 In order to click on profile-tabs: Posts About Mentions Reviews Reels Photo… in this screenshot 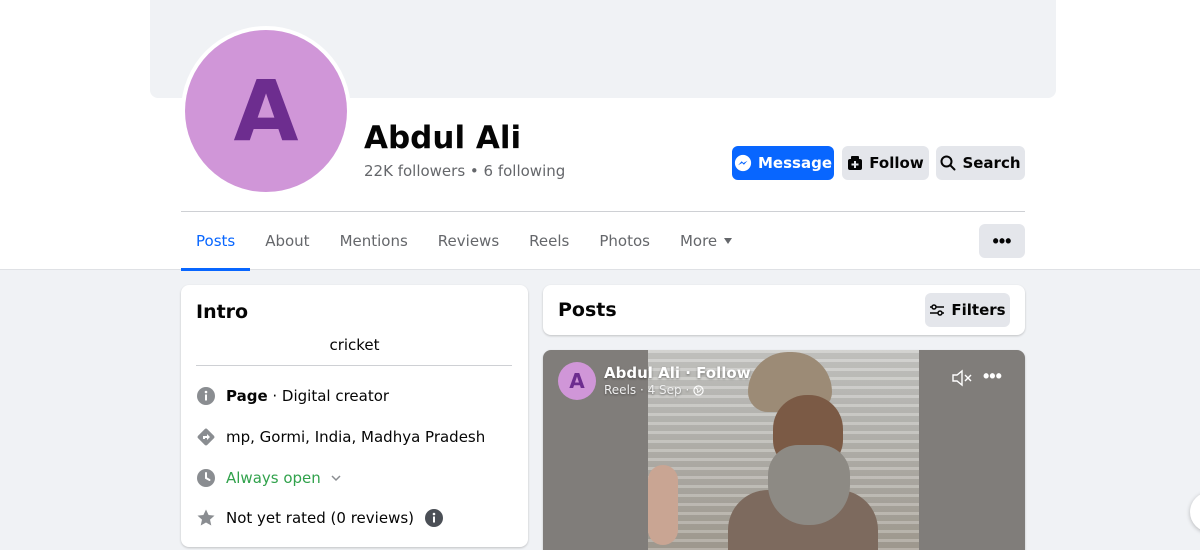, I will do `click(464, 241)`.